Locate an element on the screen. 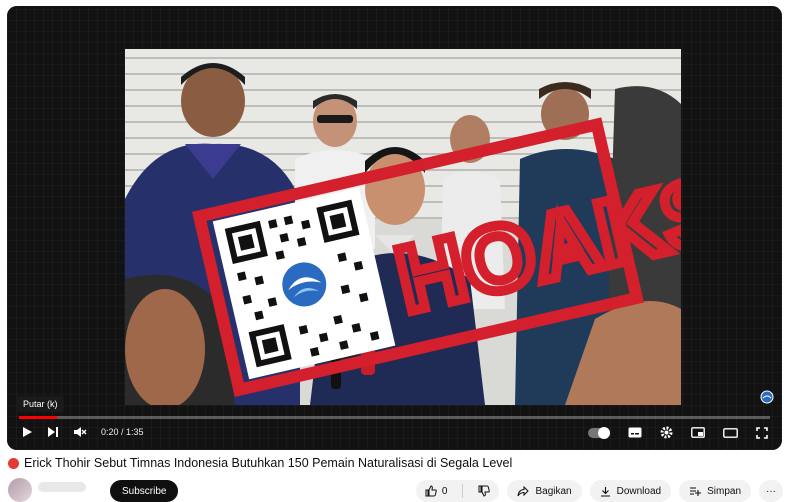  theater-icon is located at coordinates (730, 432).